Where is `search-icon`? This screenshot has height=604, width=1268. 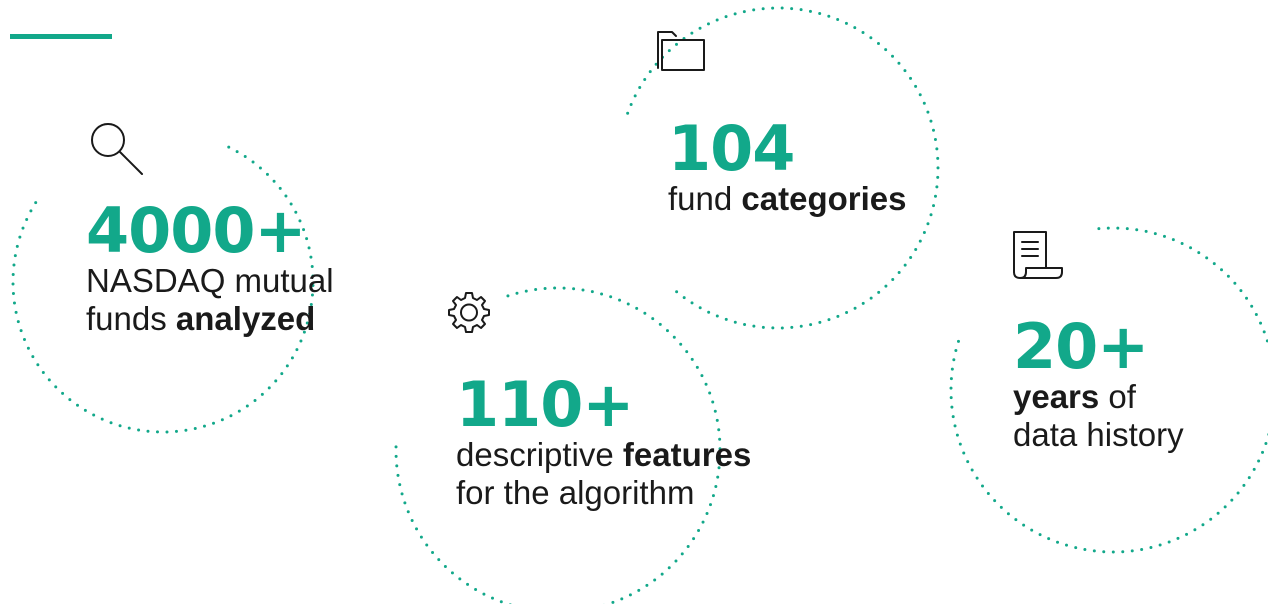 search-icon is located at coordinates (116, 148).